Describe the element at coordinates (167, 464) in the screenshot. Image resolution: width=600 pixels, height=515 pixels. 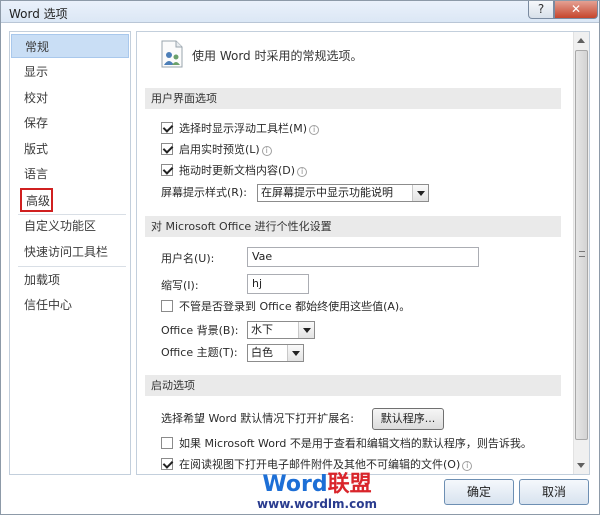
I see `reading-view-checkbox` at that location.